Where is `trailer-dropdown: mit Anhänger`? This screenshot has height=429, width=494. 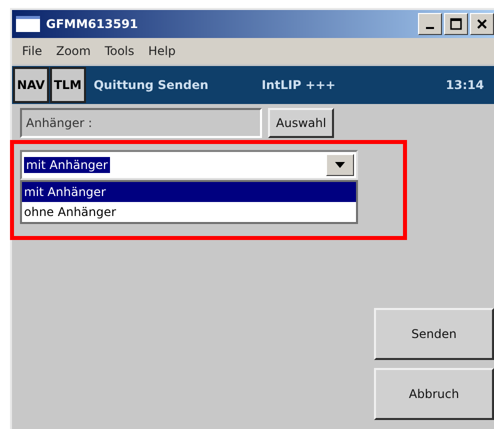
trailer-dropdown: mit Anhänger is located at coordinates (189, 165).